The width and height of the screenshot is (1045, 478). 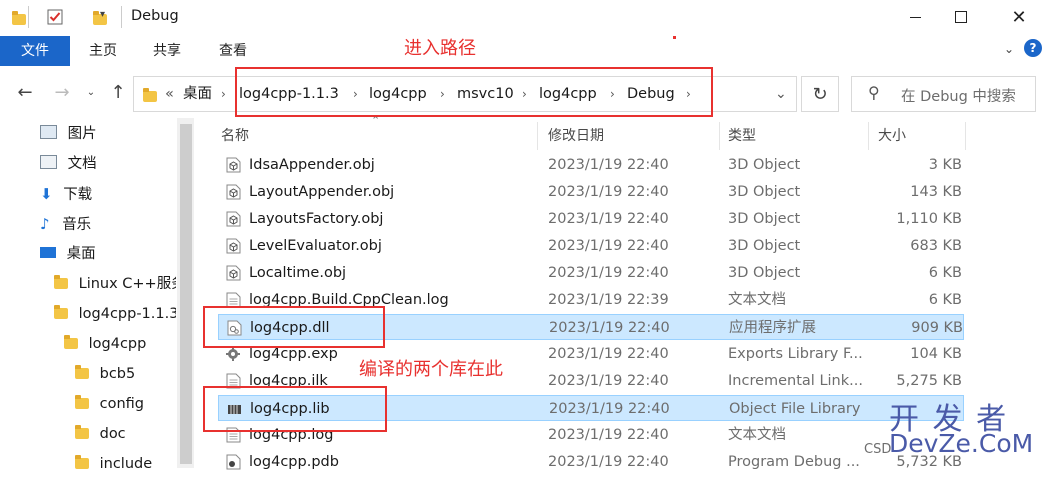 I want to click on file-exp-icon, so click(x=233, y=354).